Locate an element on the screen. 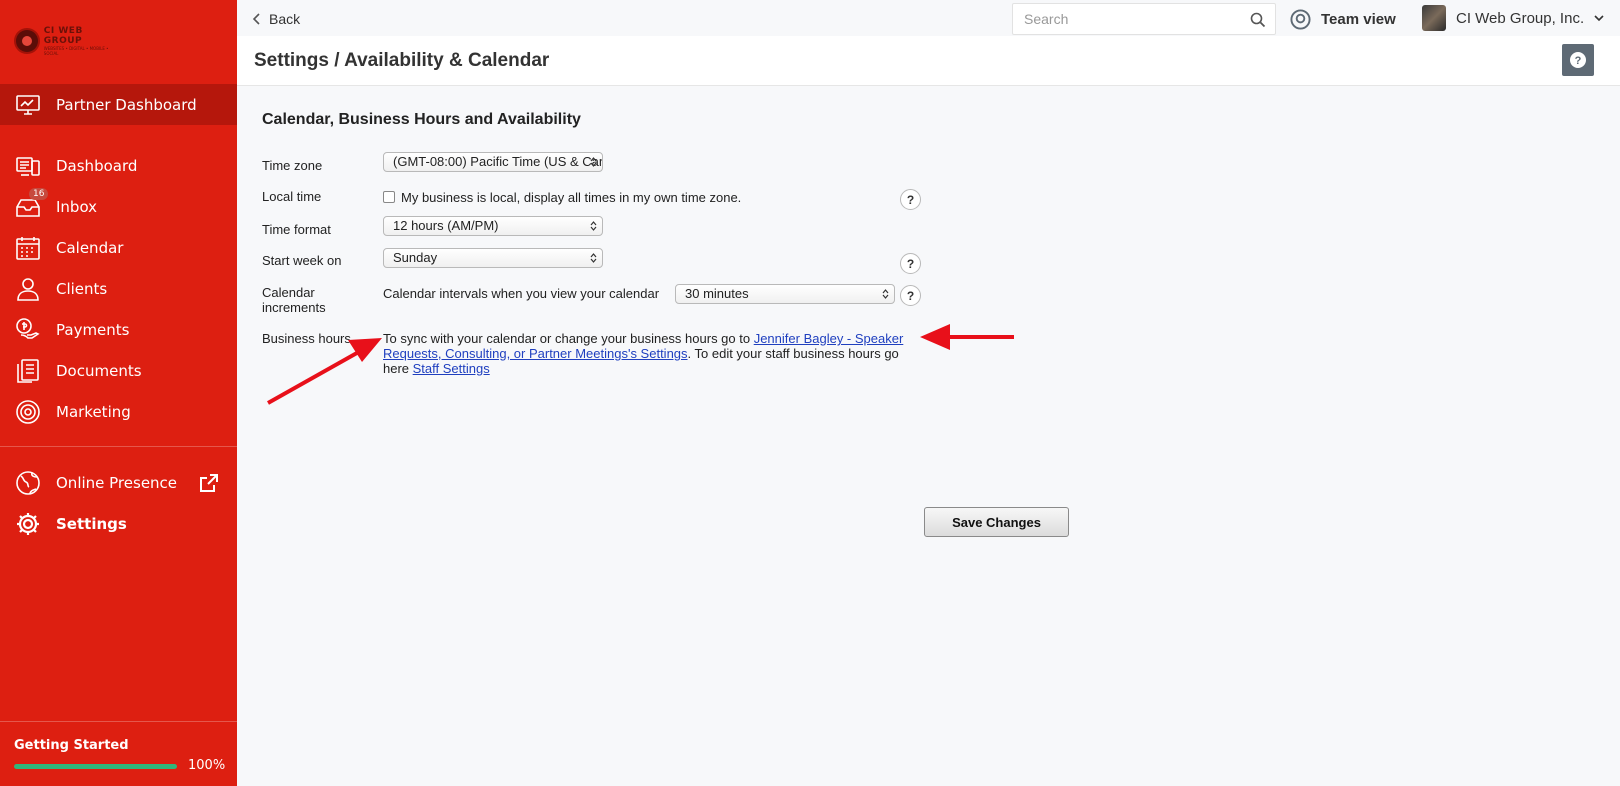 The image size is (1620, 786). staff-settings-link: Staff Settings is located at coordinates (451, 368).